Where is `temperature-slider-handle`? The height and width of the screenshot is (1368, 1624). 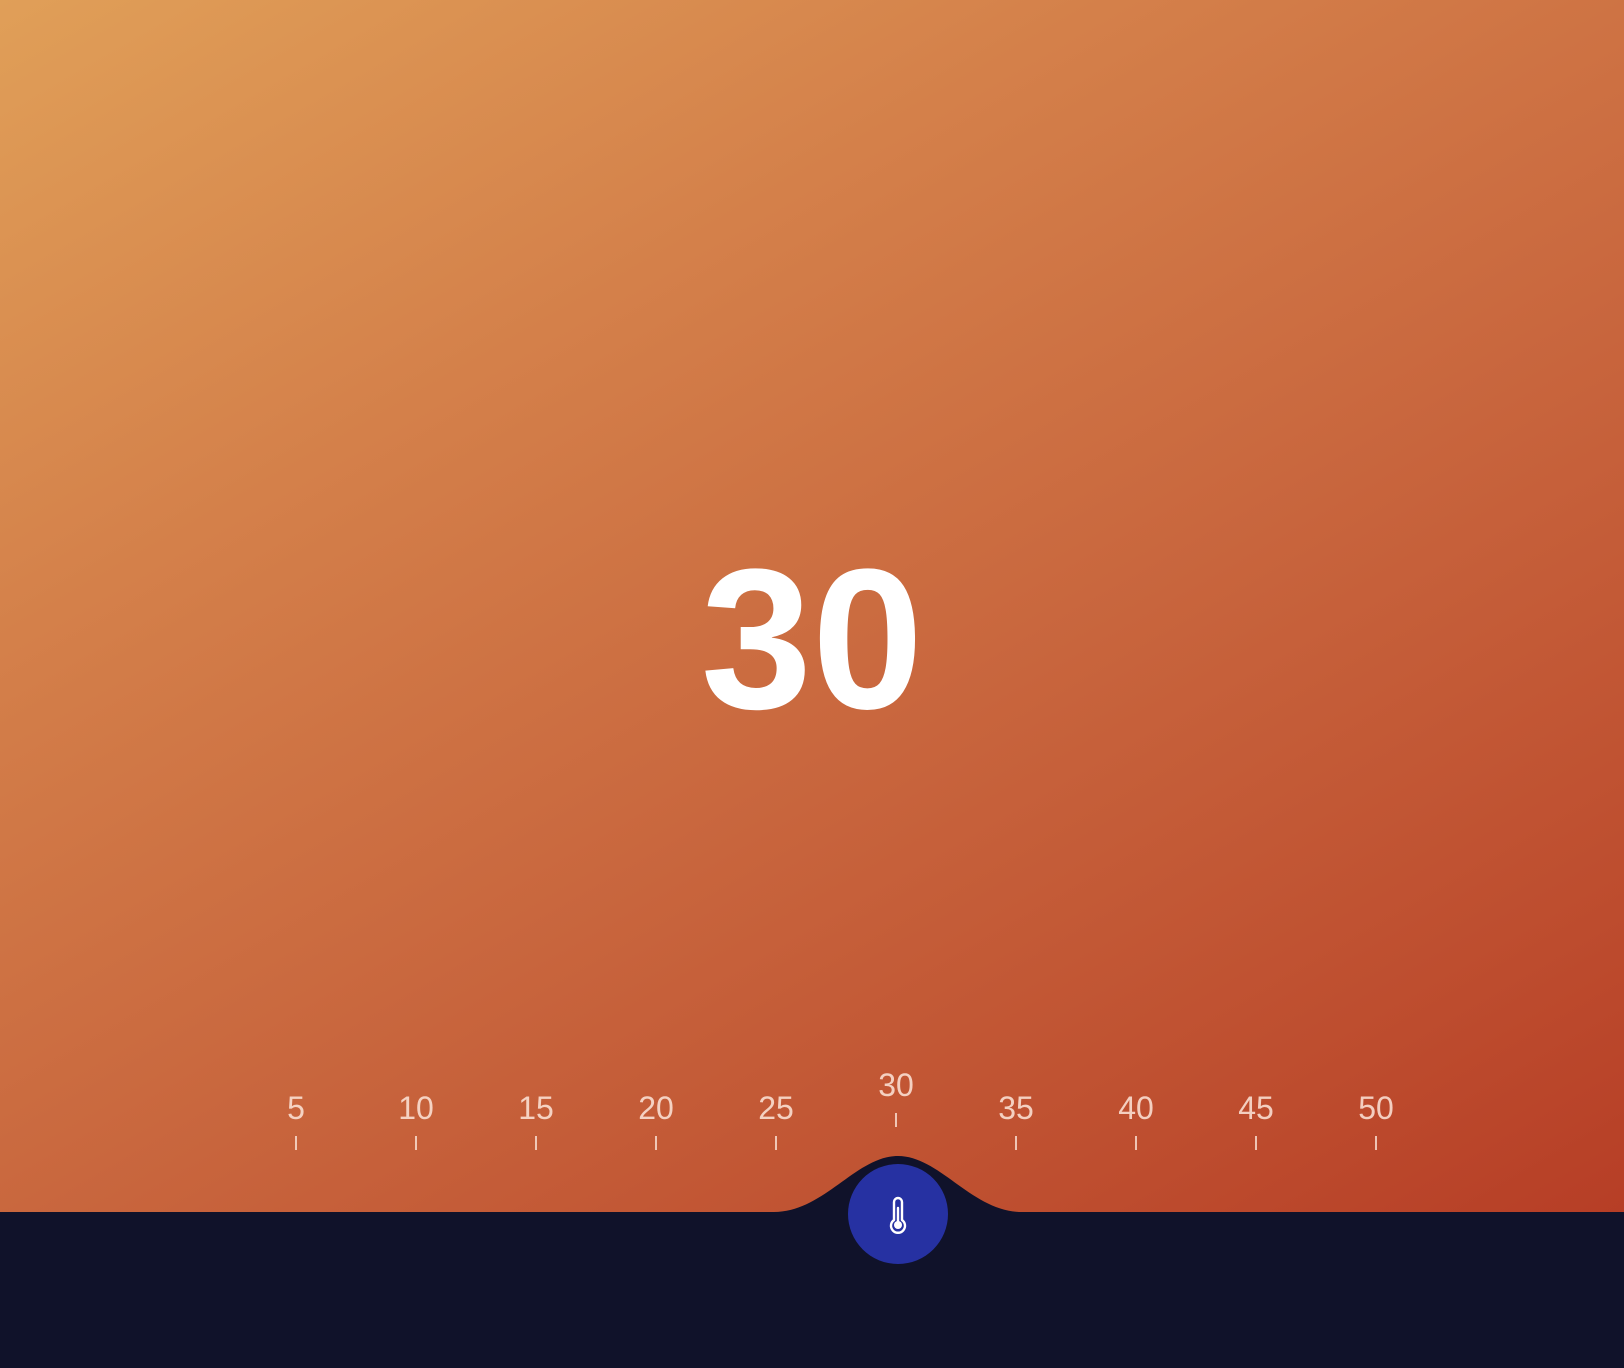 temperature-slider-handle is located at coordinates (898, 1214).